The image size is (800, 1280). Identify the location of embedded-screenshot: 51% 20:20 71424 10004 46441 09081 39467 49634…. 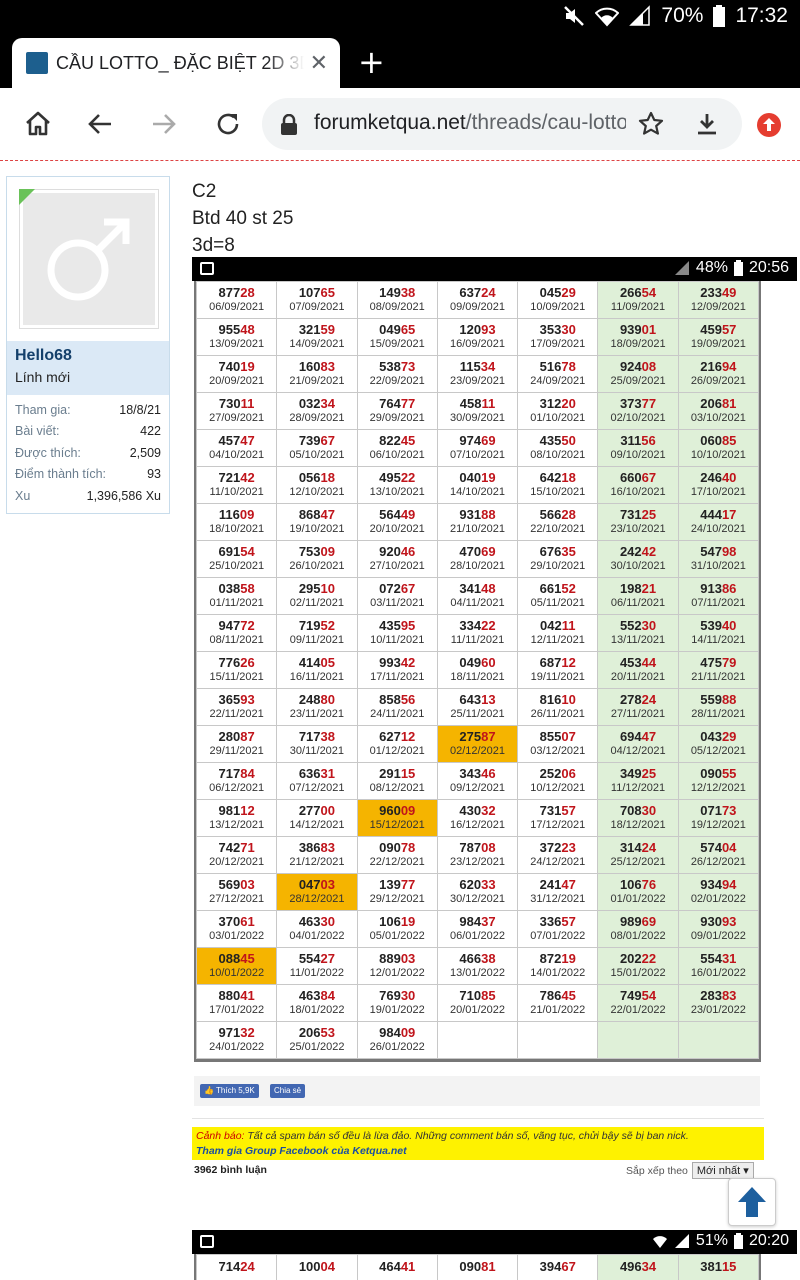
(494, 1255).